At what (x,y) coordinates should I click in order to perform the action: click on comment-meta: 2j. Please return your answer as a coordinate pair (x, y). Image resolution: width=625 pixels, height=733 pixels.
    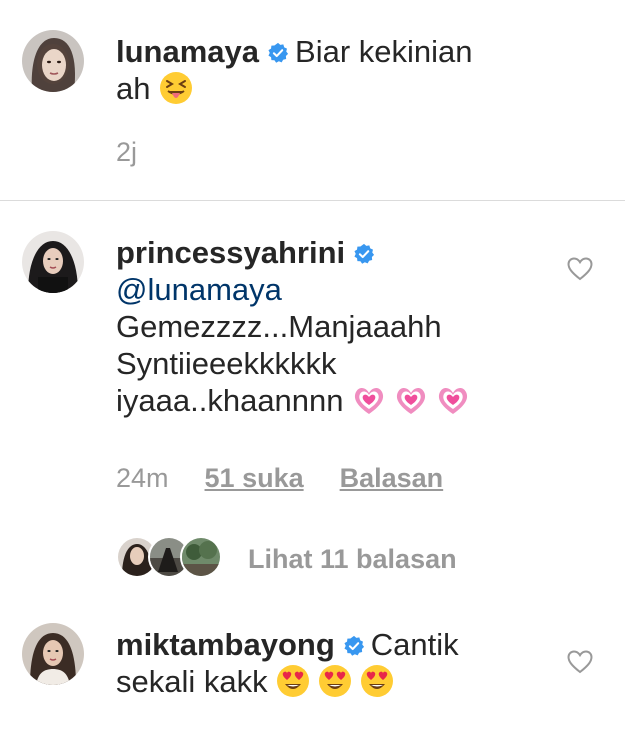
    Looking at the image, I should click on (144, 152).